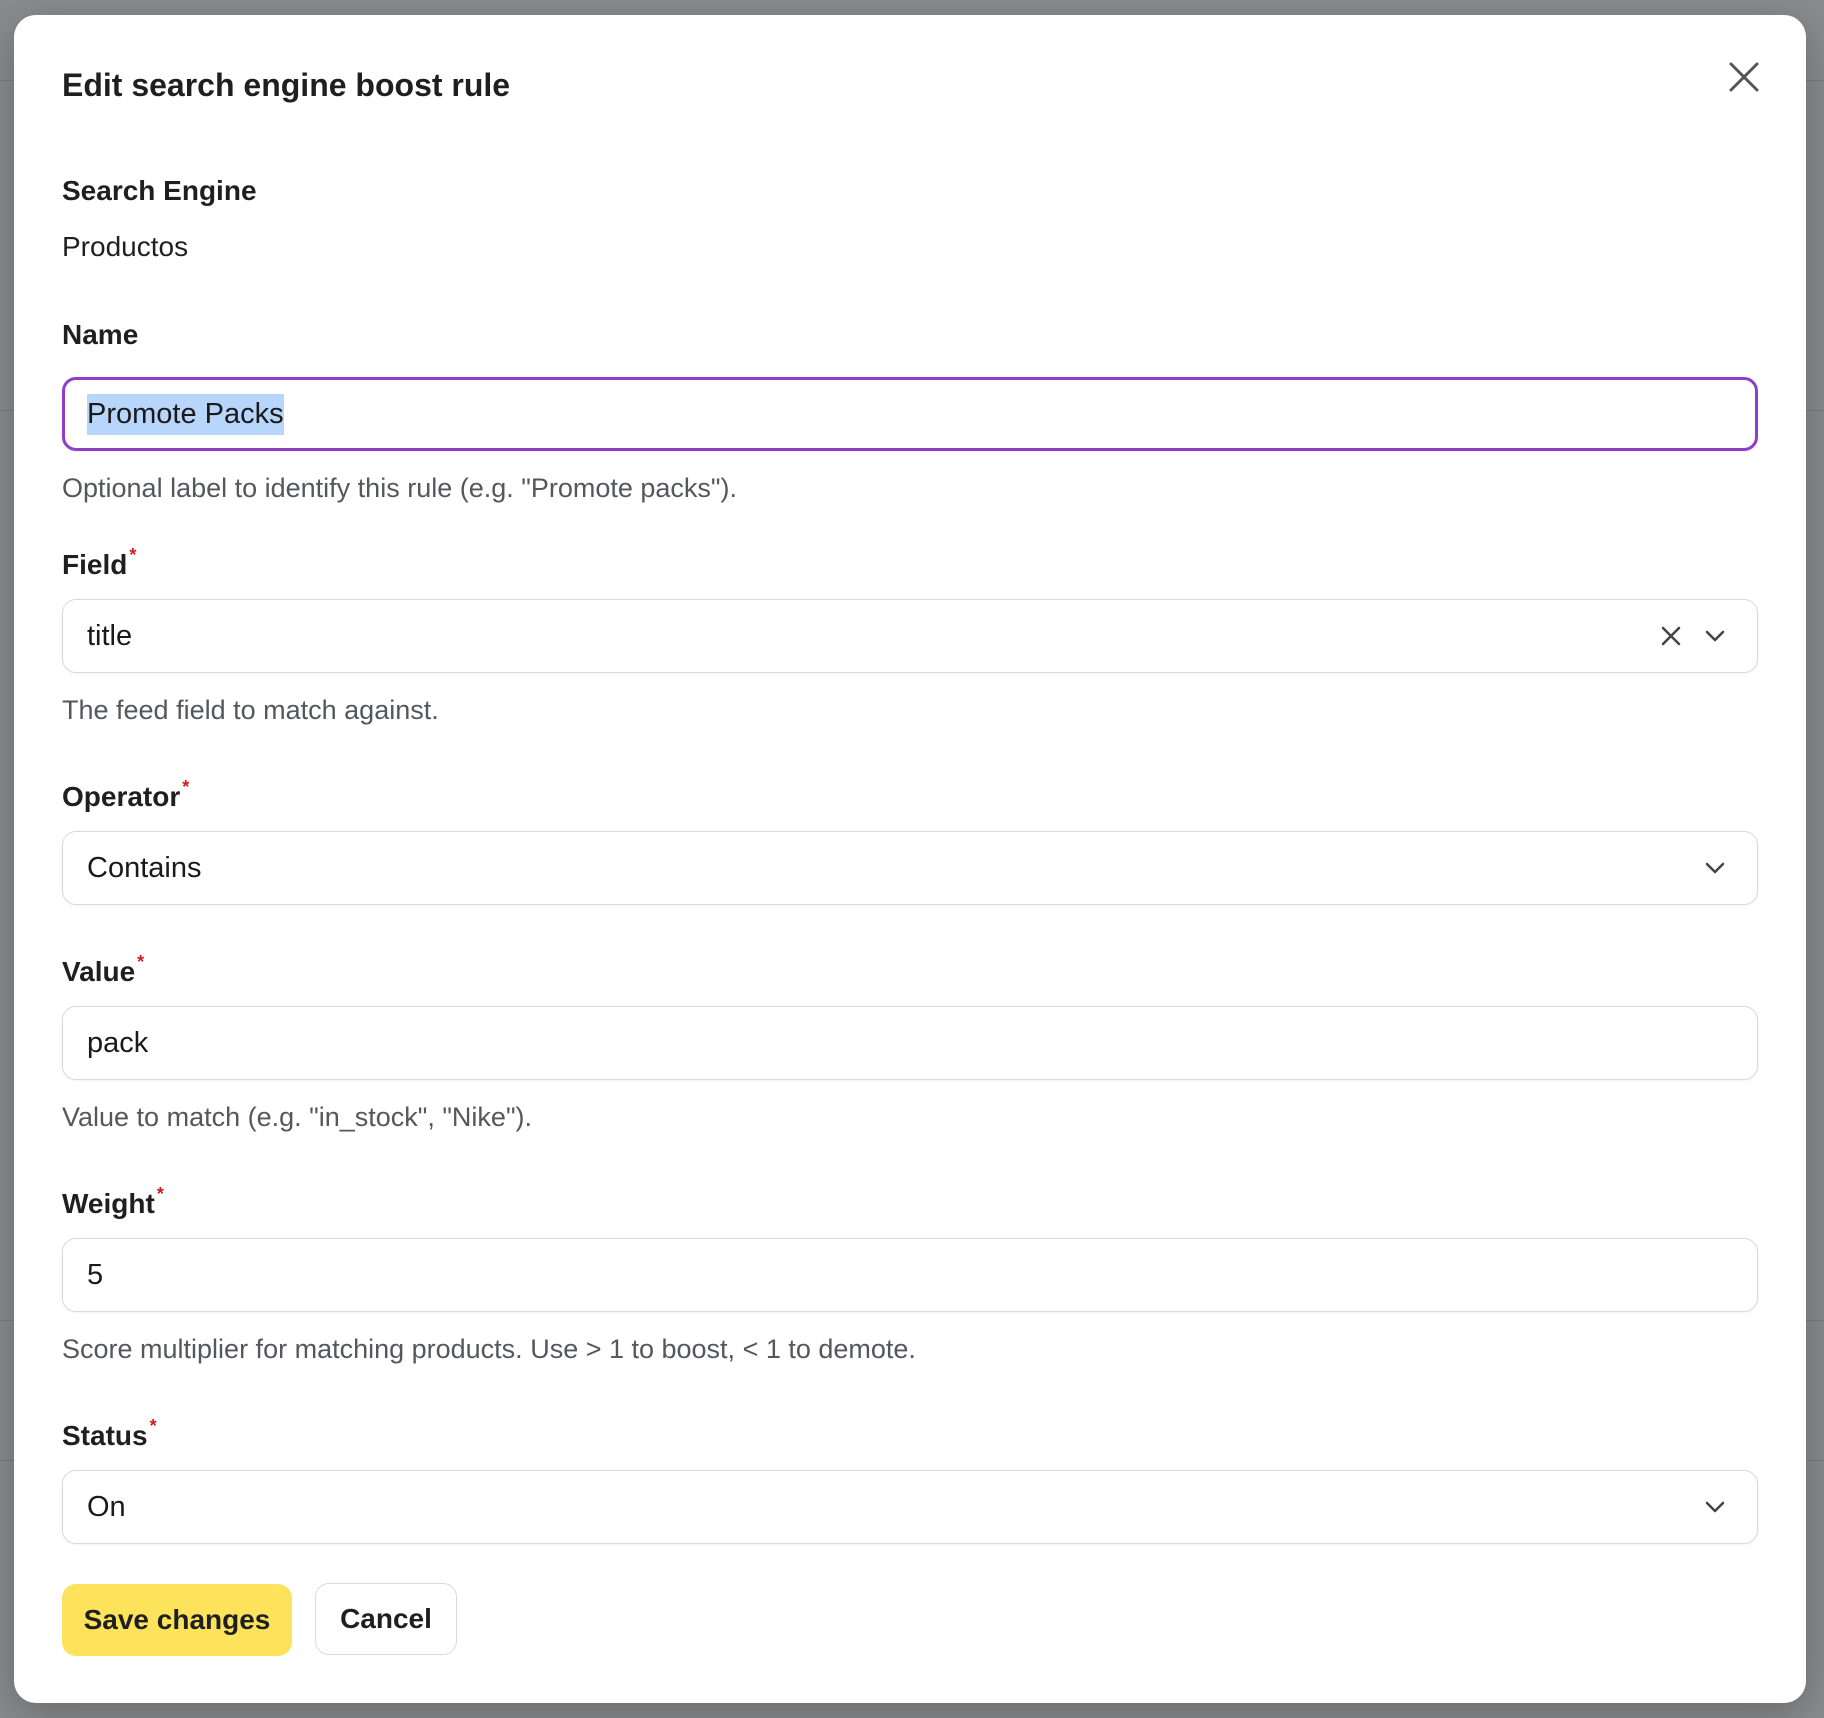 Image resolution: width=1824 pixels, height=1718 pixels. I want to click on status-select: On, so click(910, 1507).